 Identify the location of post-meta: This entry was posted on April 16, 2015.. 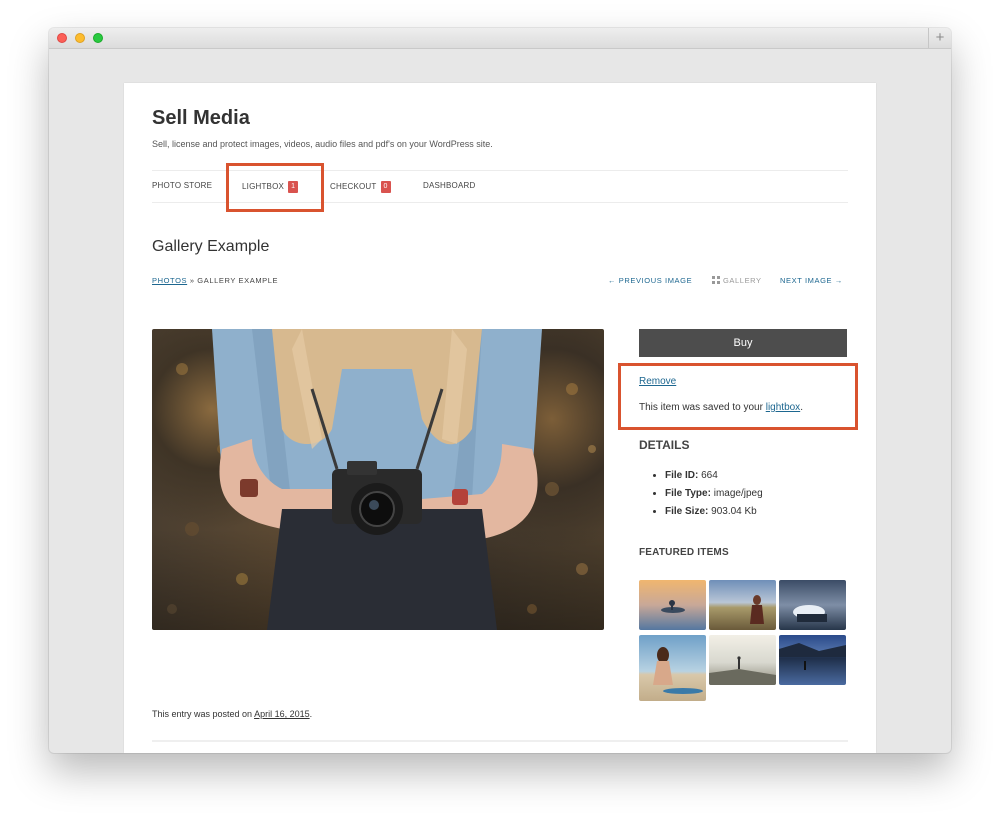
(232, 714).